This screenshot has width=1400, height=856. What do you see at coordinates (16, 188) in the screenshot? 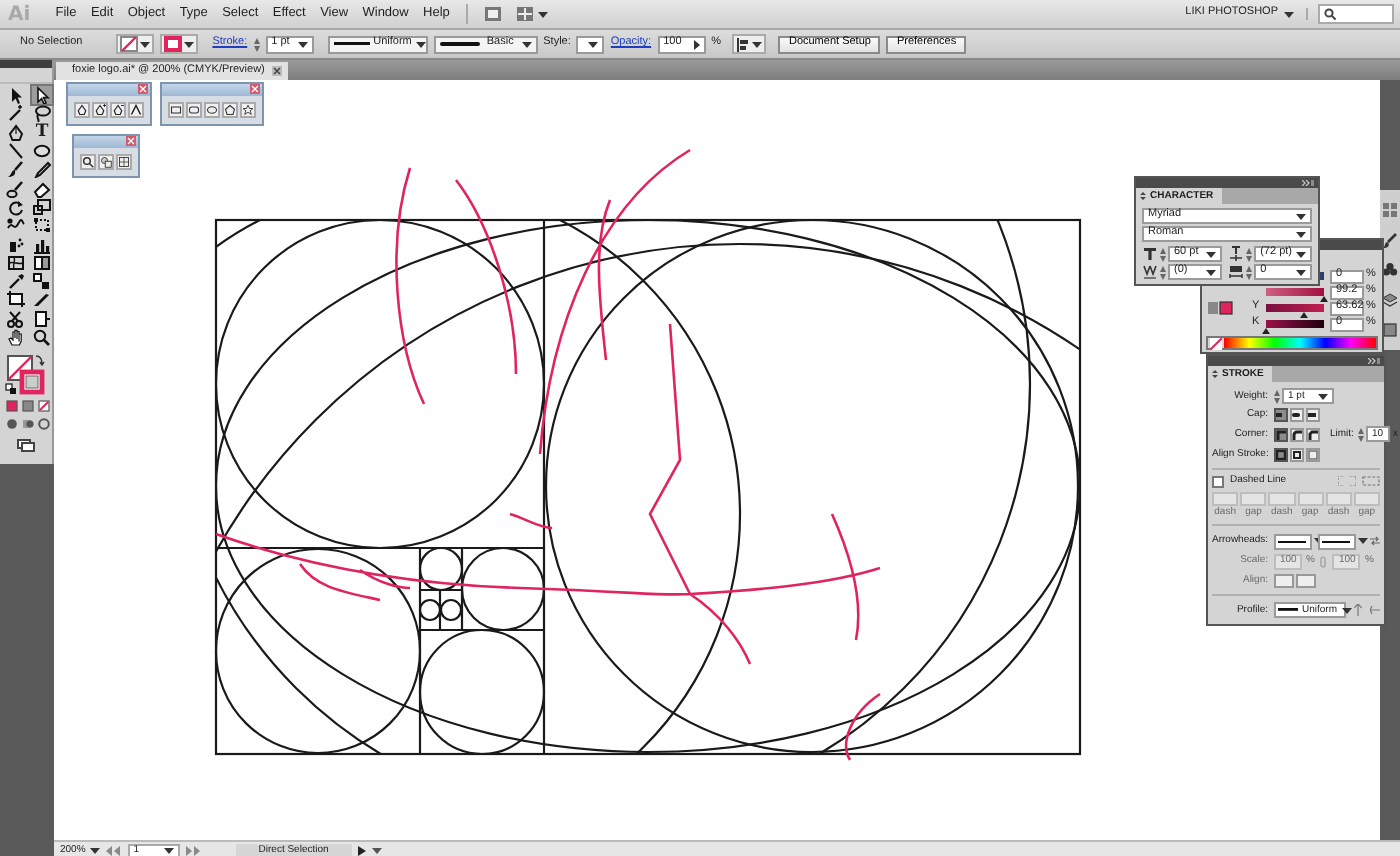
I see `blob-brush-icon` at bounding box center [16, 188].